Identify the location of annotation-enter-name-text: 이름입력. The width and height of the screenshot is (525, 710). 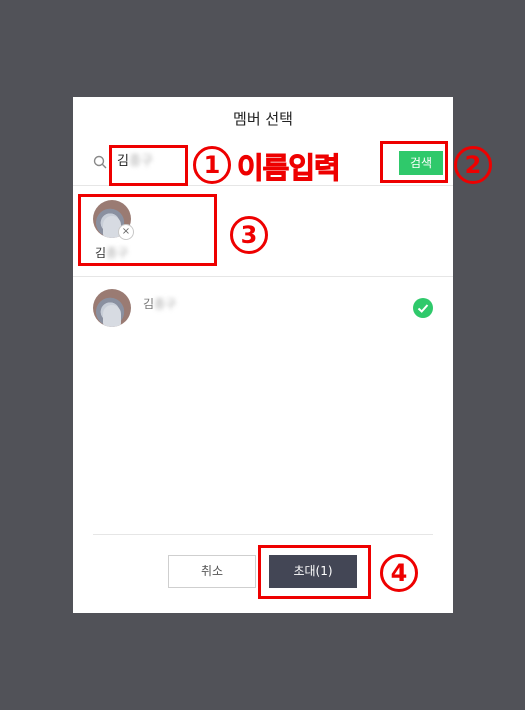
(289, 168).